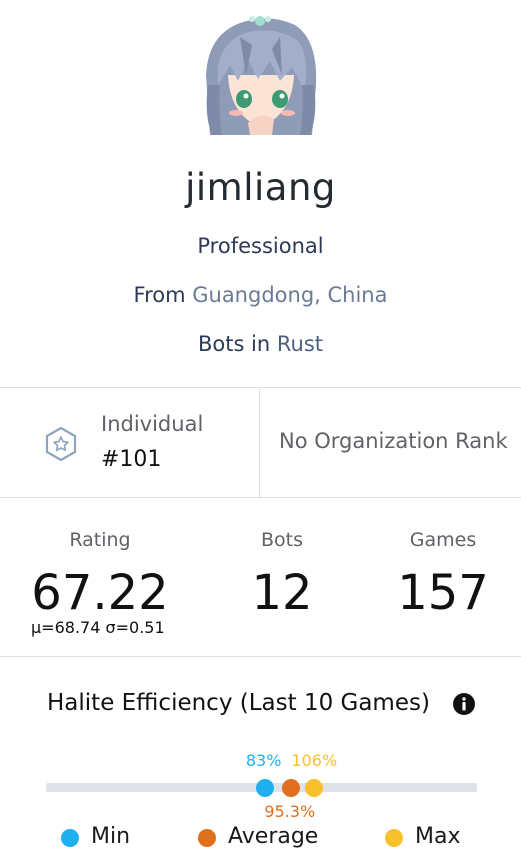 The height and width of the screenshot is (852, 521). What do you see at coordinates (443, 540) in the screenshot?
I see `games-label: Games` at bounding box center [443, 540].